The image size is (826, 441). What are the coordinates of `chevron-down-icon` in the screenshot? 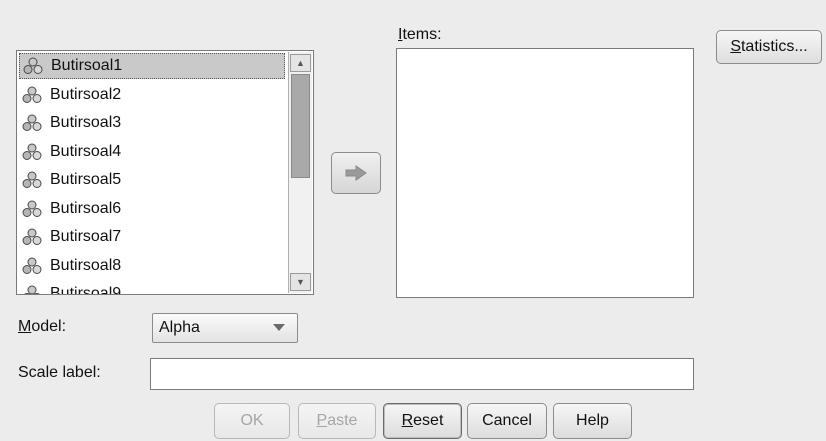 It's located at (279, 327).